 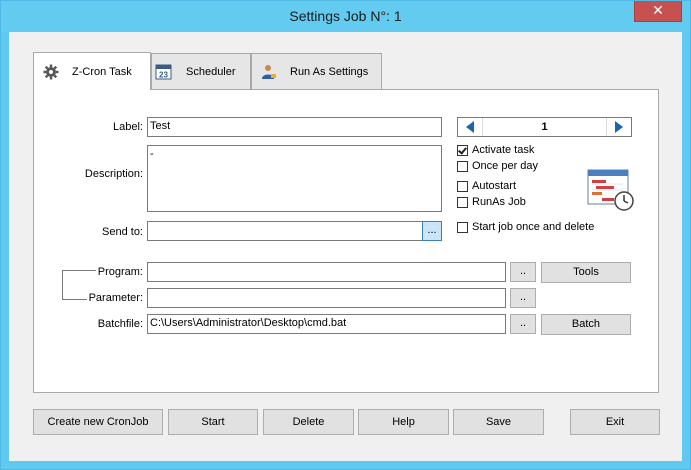 I want to click on job-number-value: 1, so click(x=544, y=127).